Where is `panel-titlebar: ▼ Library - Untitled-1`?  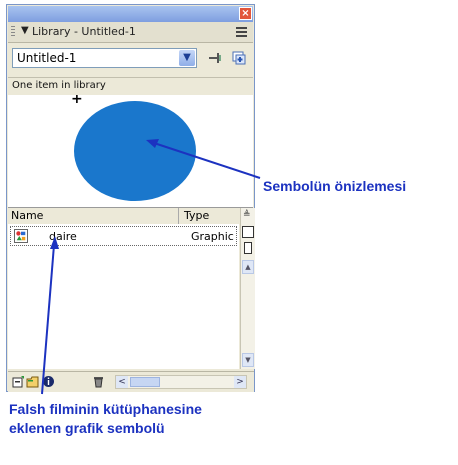
panel-titlebar: ▼ Library - Untitled-1 is located at coordinates (130, 32).